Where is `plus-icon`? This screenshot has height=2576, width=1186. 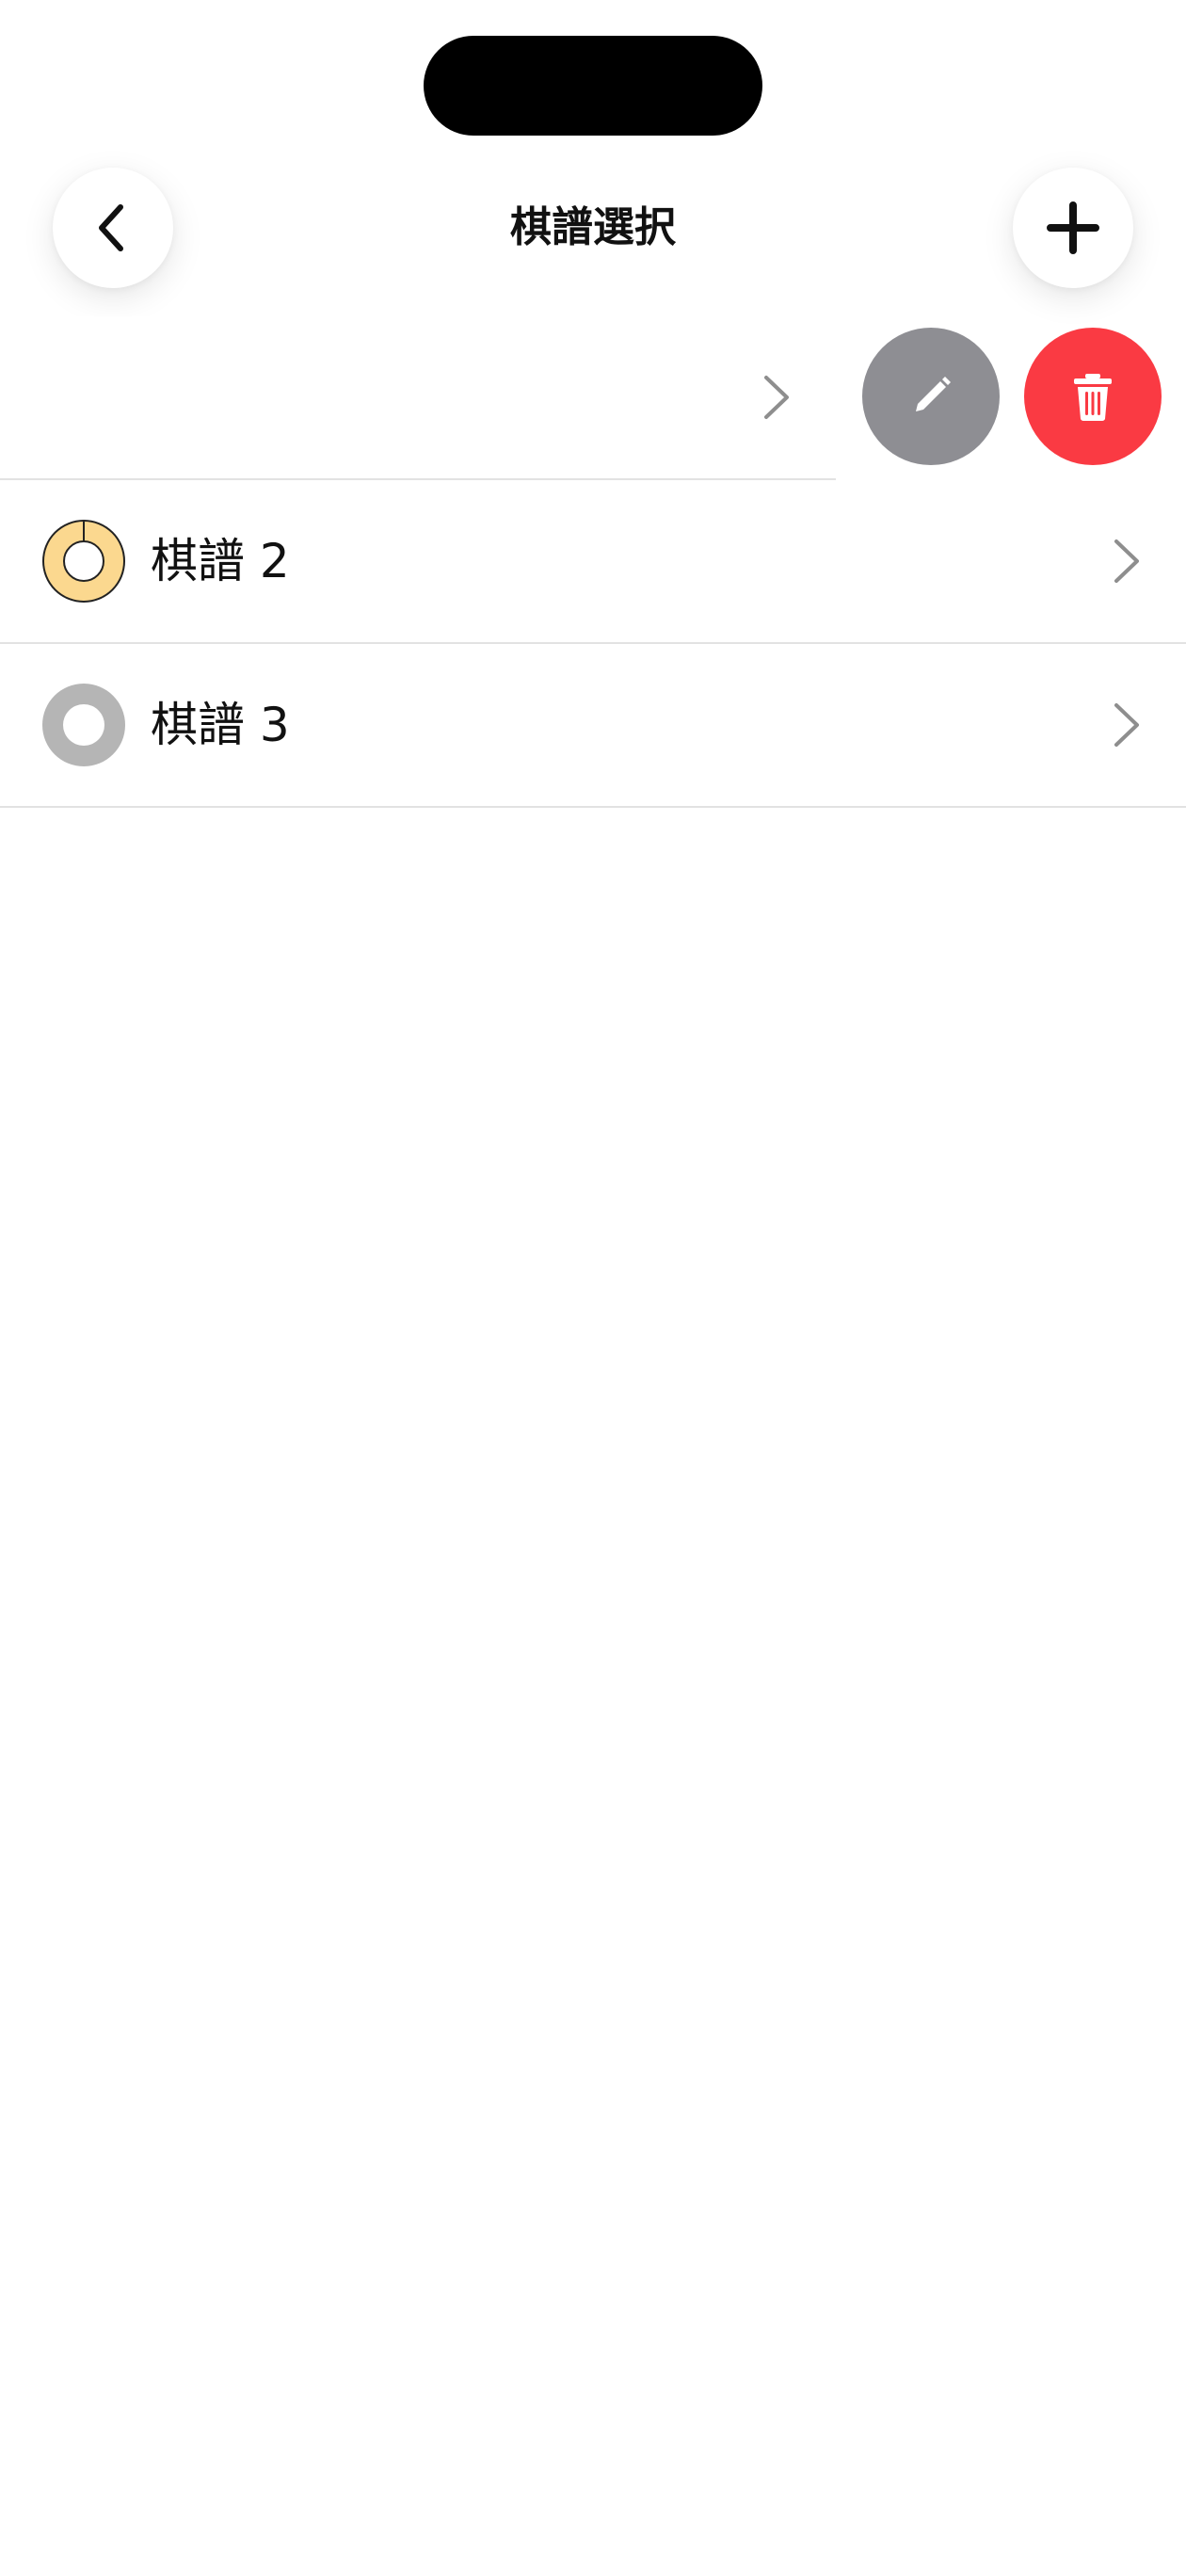
plus-icon is located at coordinates (1073, 227).